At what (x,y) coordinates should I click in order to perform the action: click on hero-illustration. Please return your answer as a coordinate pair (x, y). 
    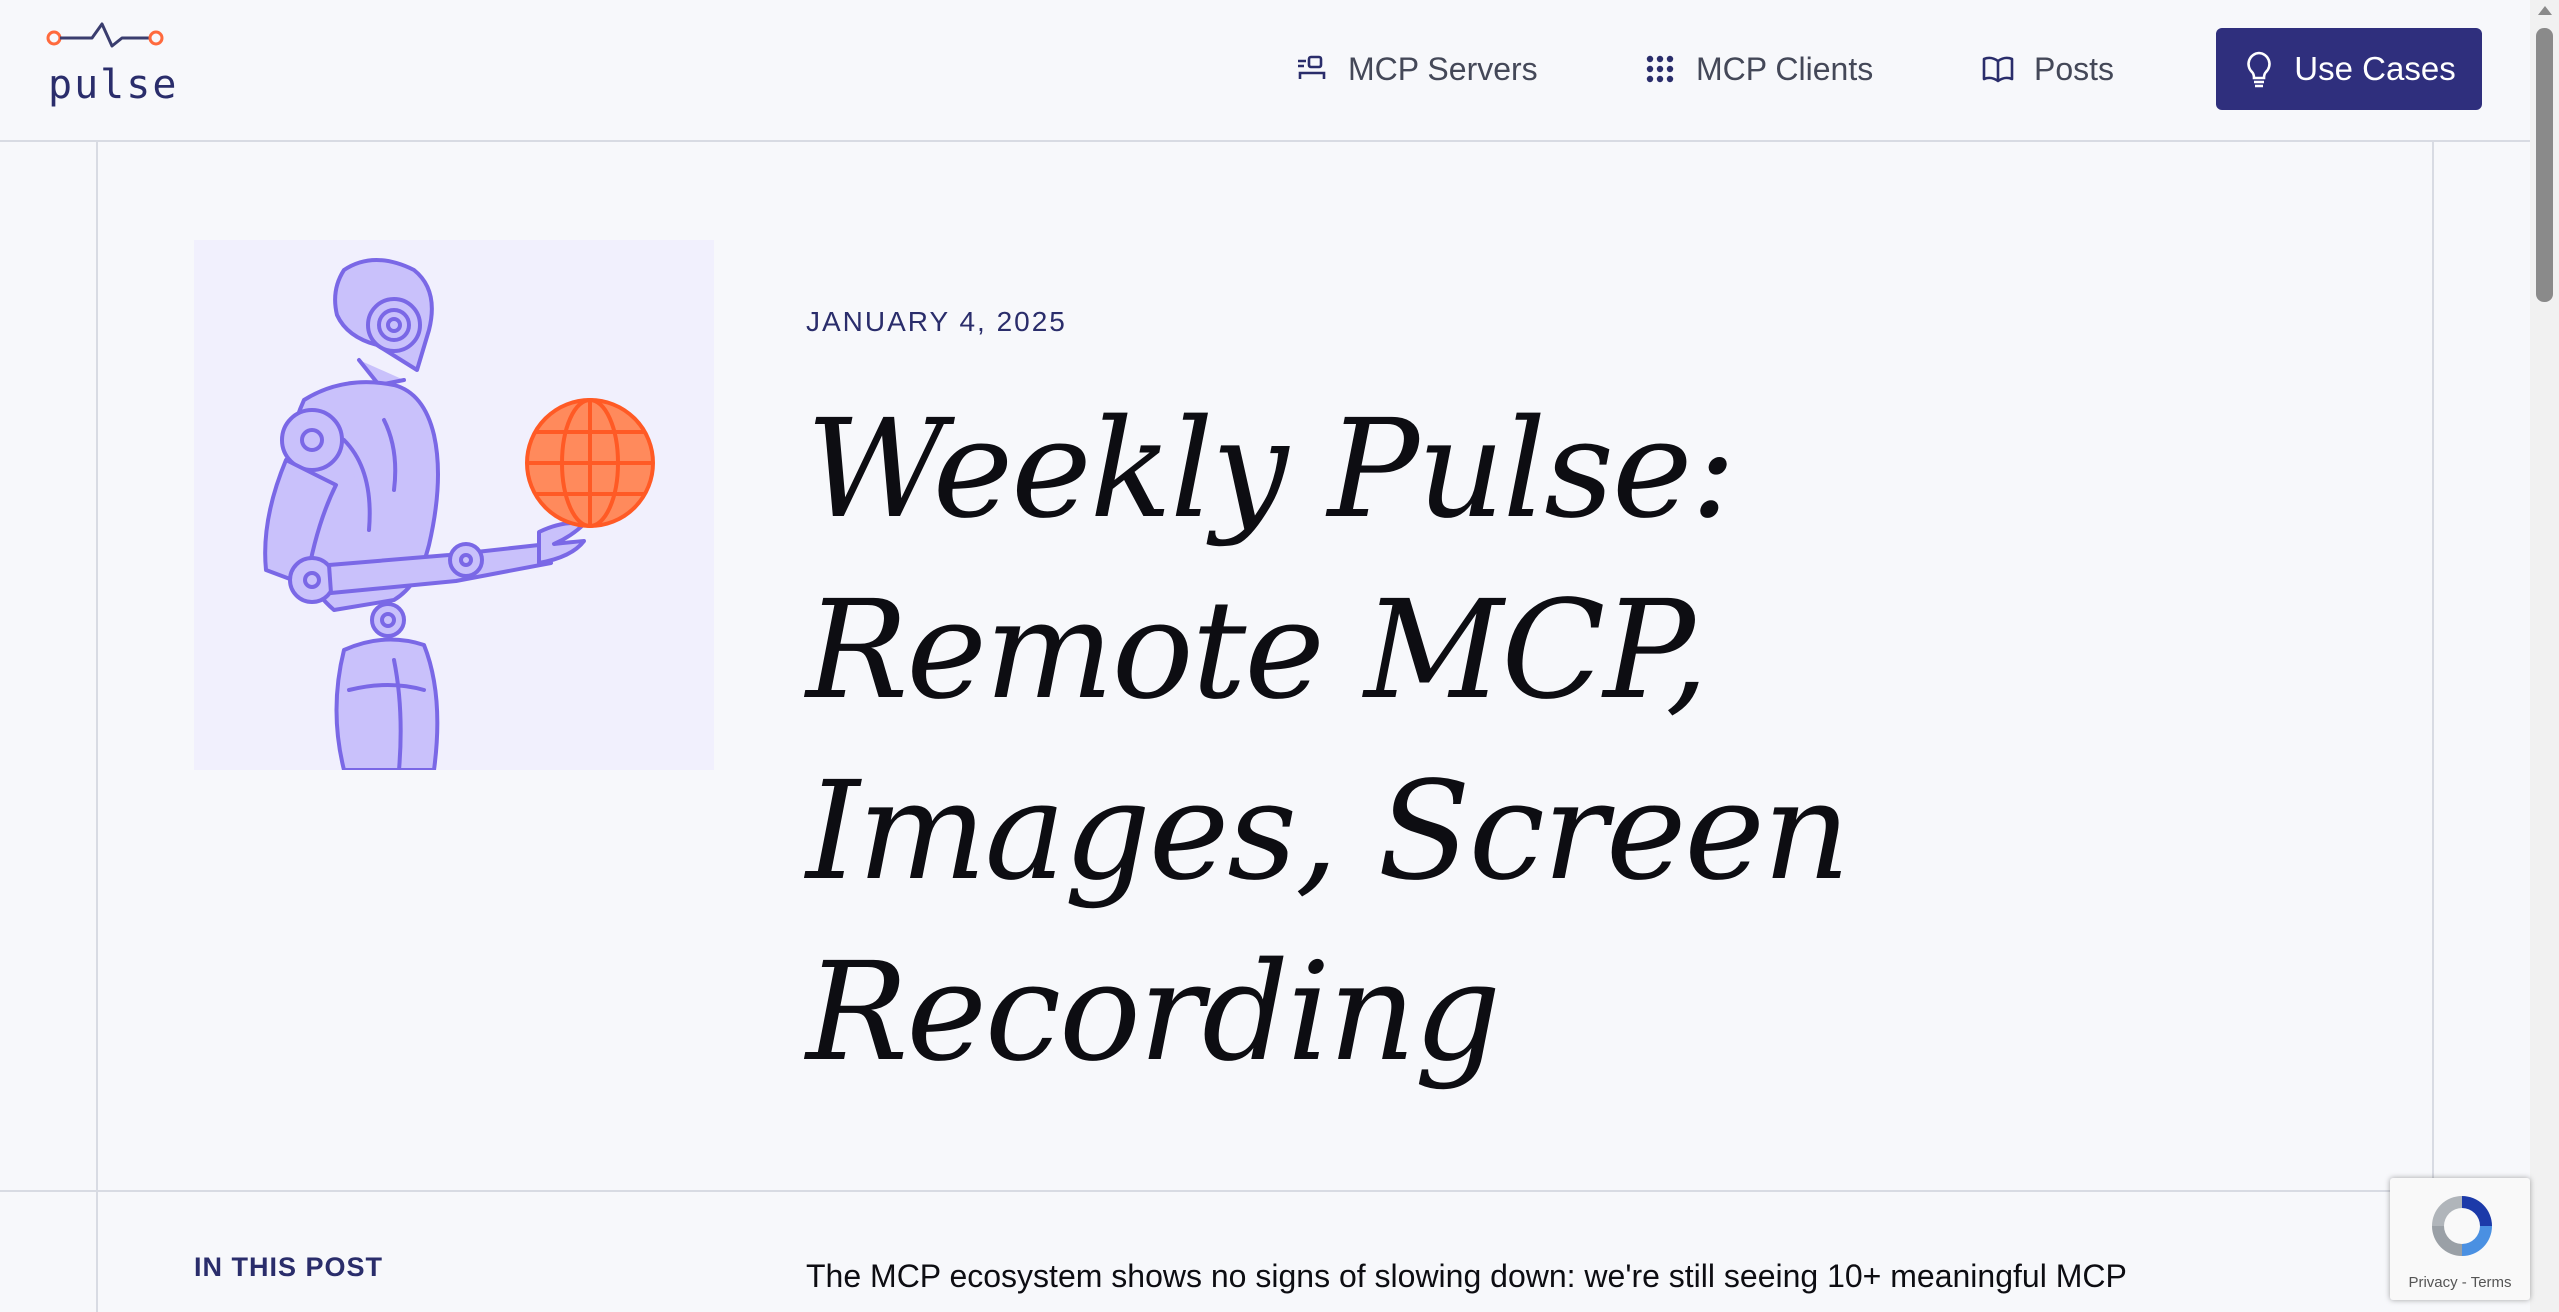
    Looking at the image, I should click on (454, 506).